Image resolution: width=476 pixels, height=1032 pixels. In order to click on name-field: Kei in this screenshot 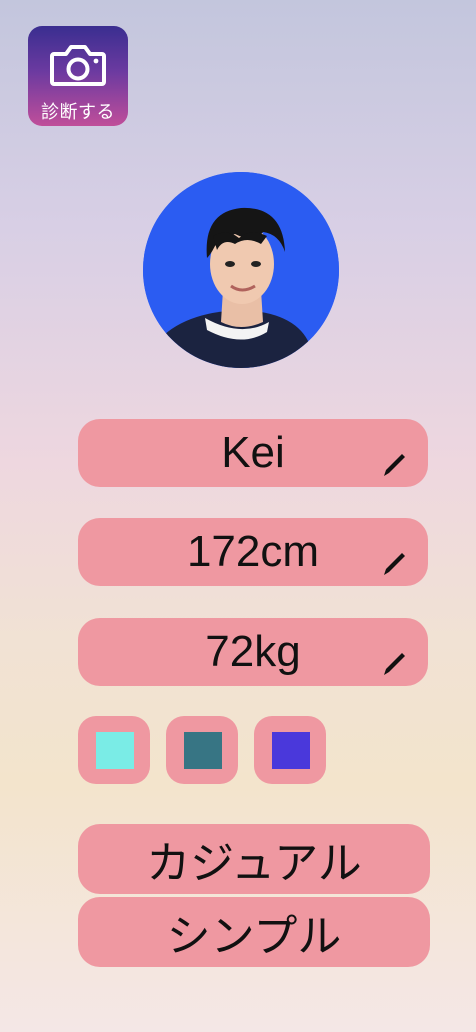, I will do `click(253, 453)`.